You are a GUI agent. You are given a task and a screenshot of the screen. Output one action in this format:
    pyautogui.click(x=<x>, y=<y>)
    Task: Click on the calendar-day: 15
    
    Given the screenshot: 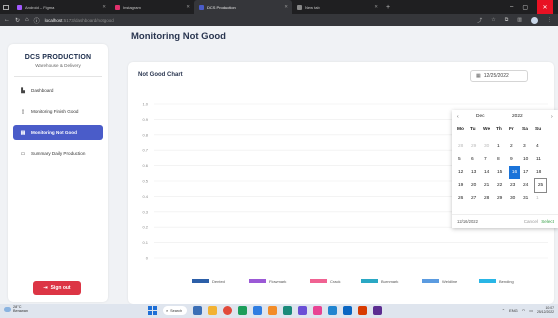 What is the action you would take?
    pyautogui.click(x=502, y=172)
    